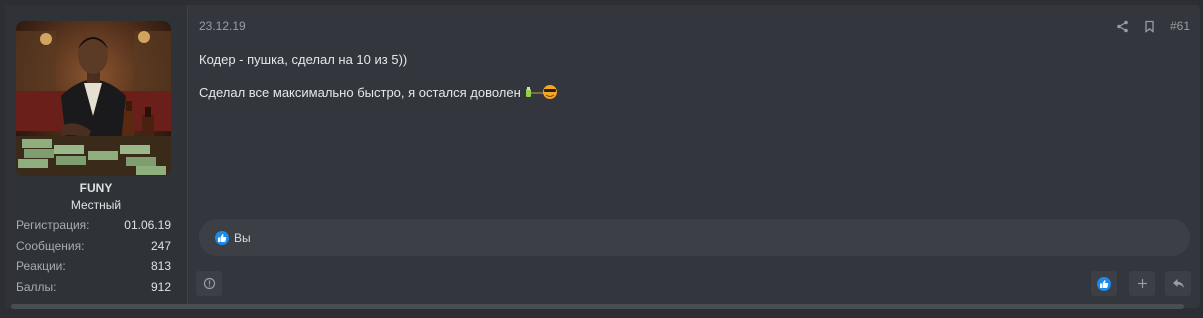 This screenshot has width=1203, height=318. Describe the element at coordinates (160, 266) in the screenshot. I see `stat-value: 813` at that location.